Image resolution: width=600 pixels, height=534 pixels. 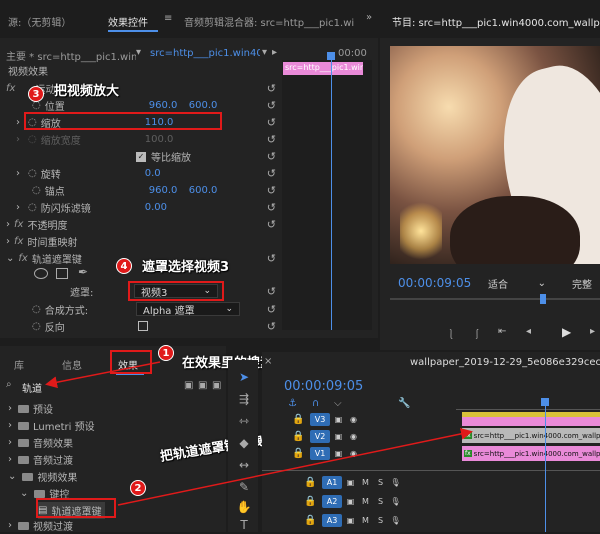 What do you see at coordinates (404, 403) in the screenshot?
I see `wrench-icon: 🔧` at bounding box center [404, 403].